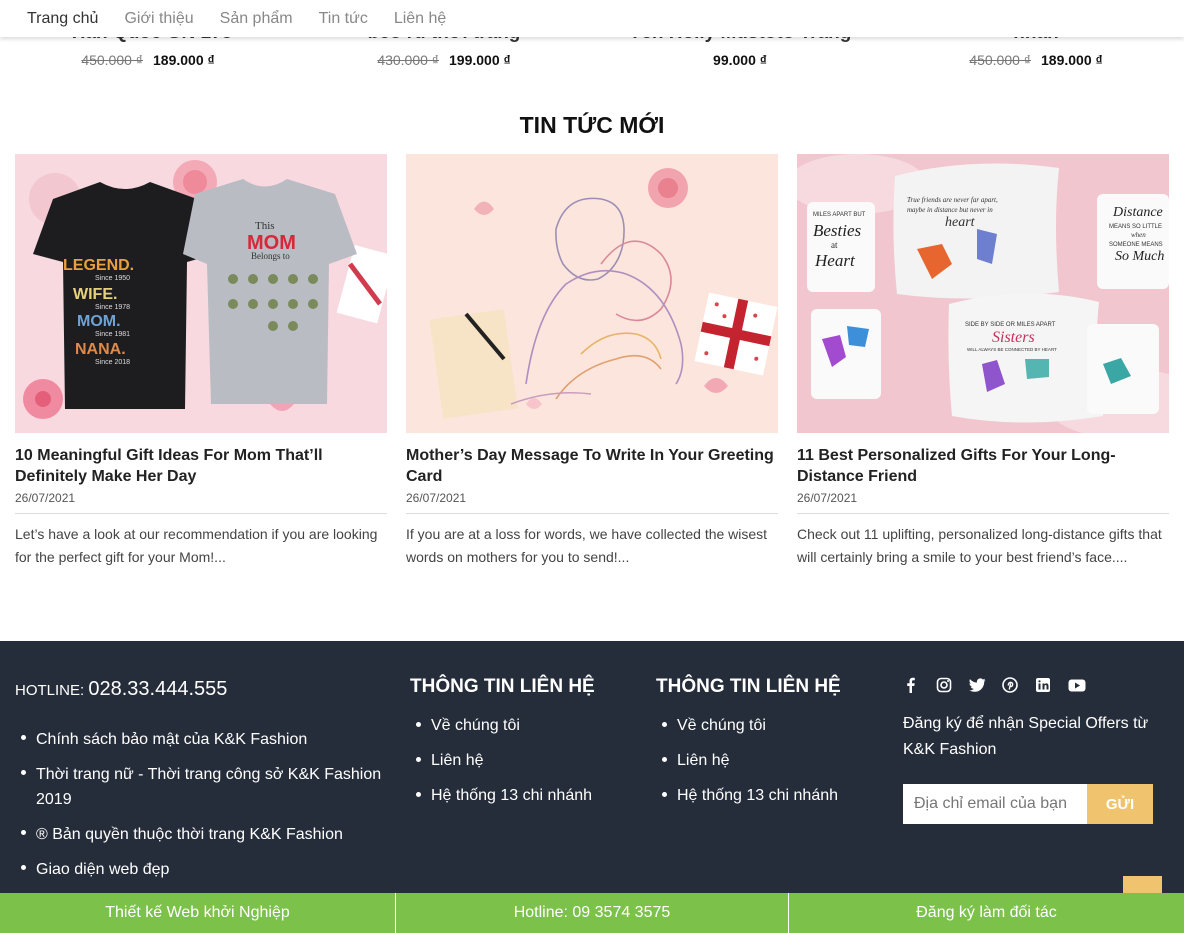 This screenshot has width=1184, height=933. What do you see at coordinates (112, 307) in the screenshot?
I see `shirt-text-year: Since 1978` at bounding box center [112, 307].